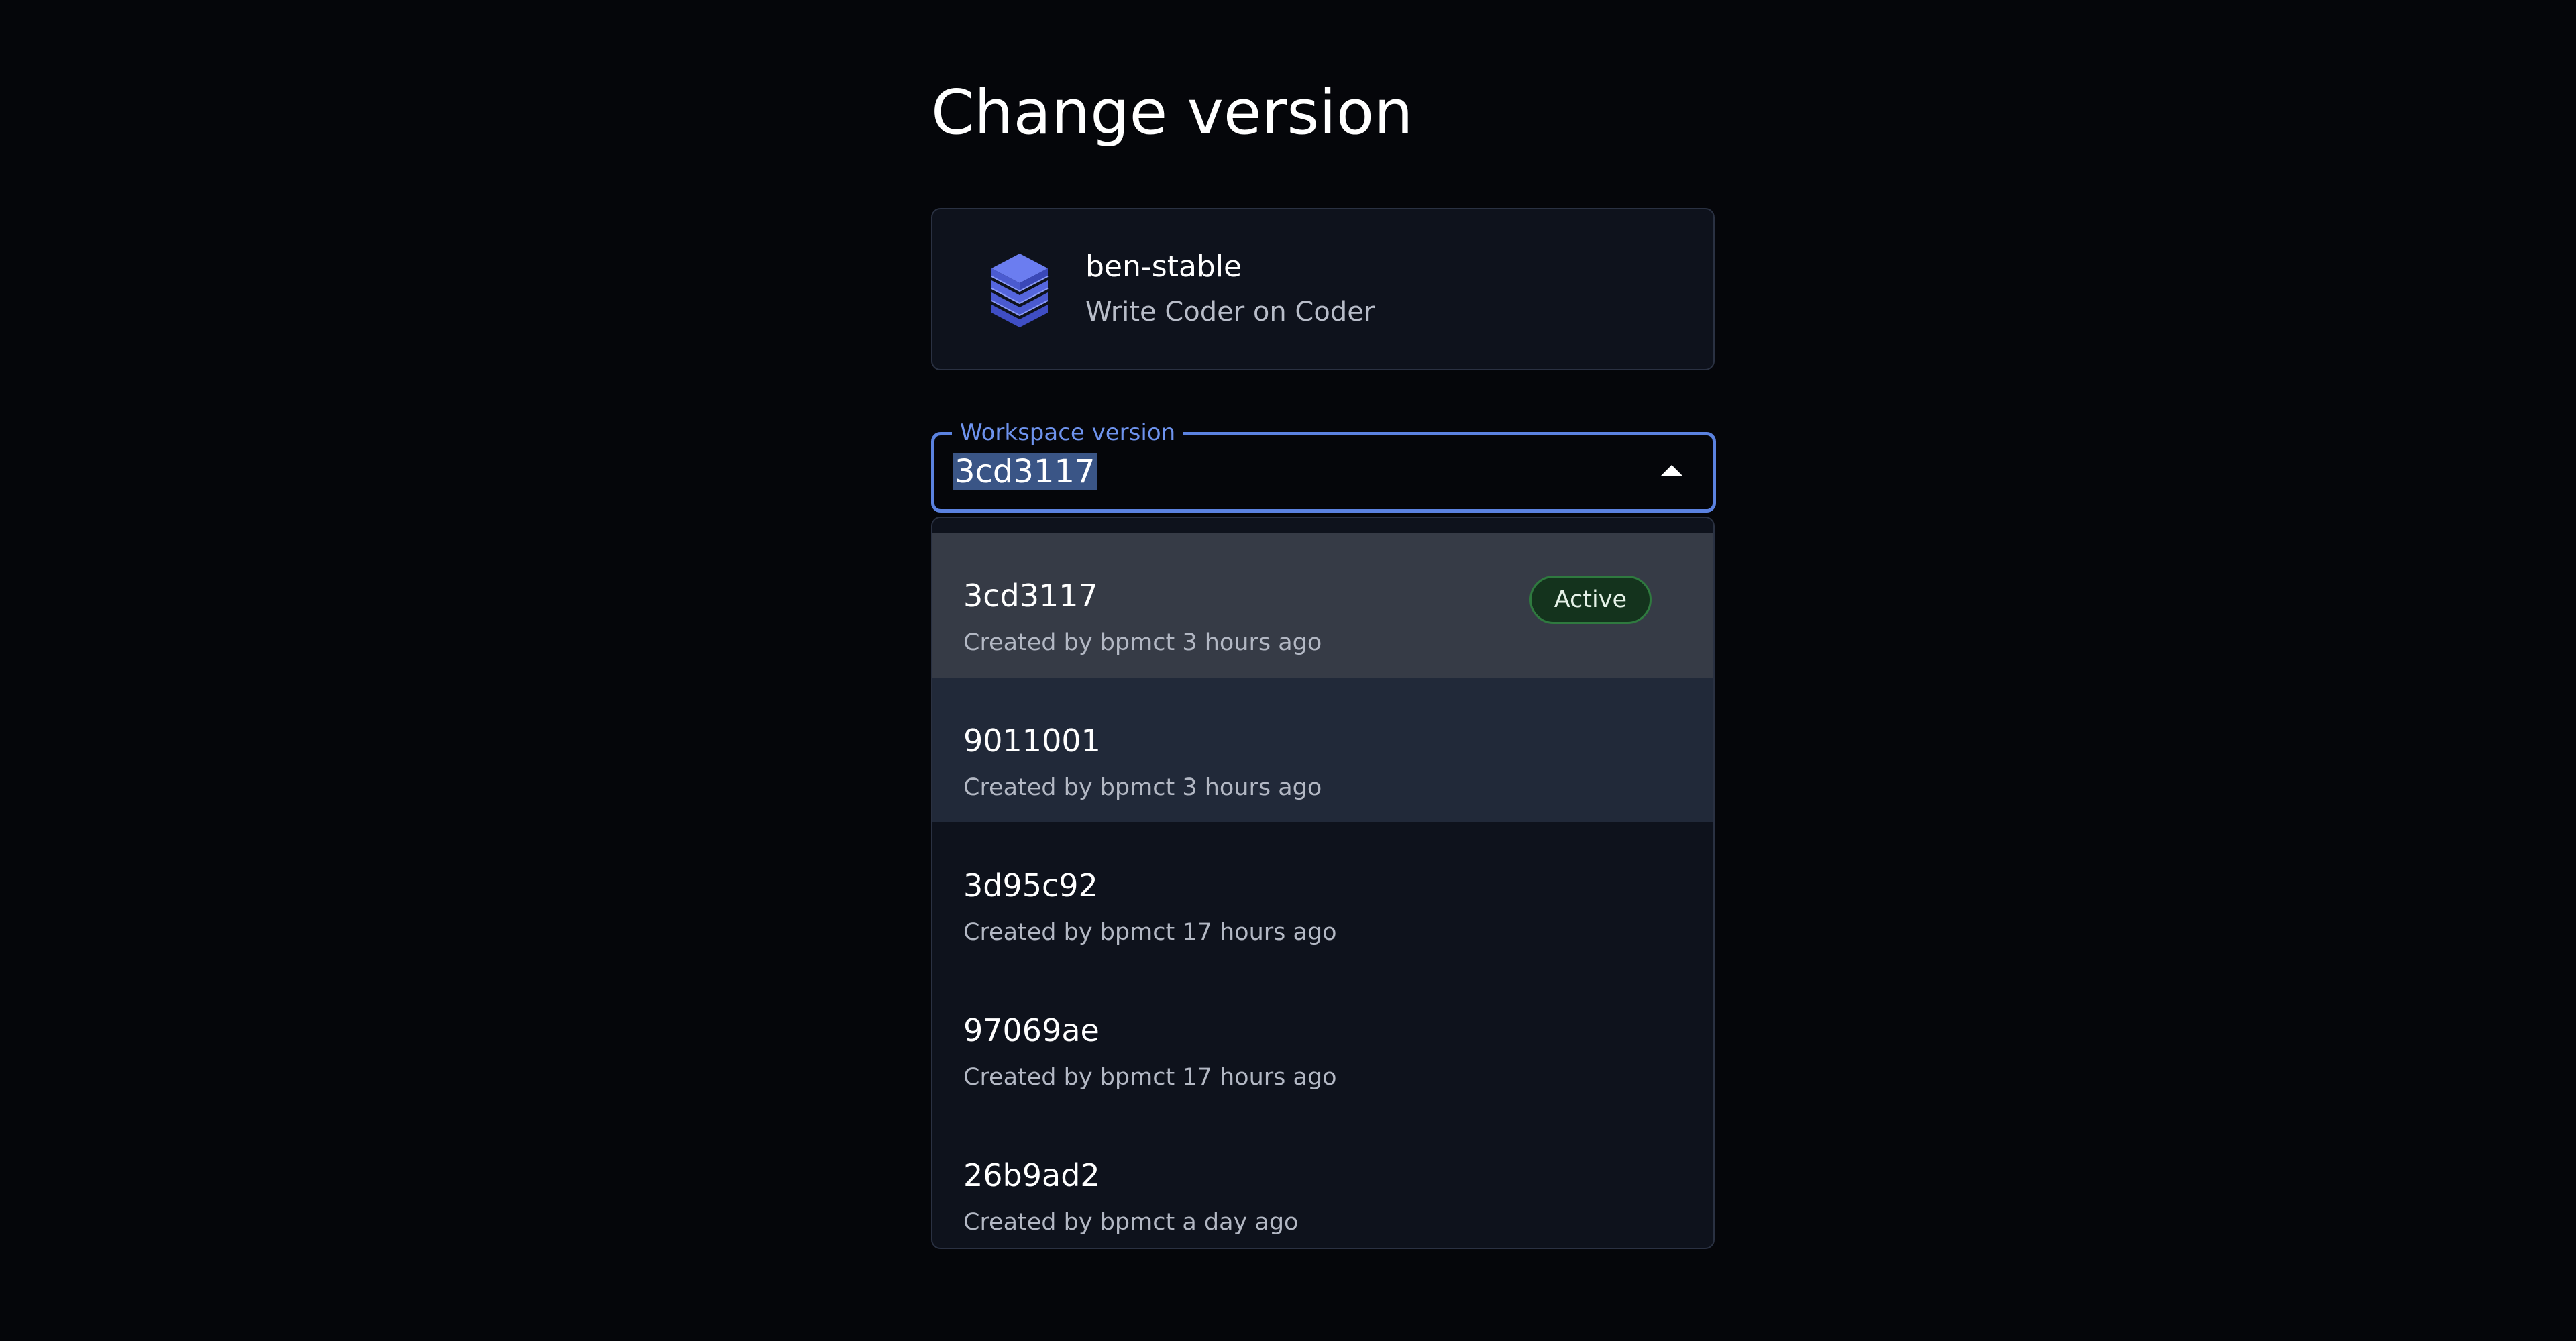 Image resolution: width=2576 pixels, height=1341 pixels. Describe the element at coordinates (1323, 465) in the screenshot. I see `workspace-version-select: Workspace version 3cd3117` at that location.